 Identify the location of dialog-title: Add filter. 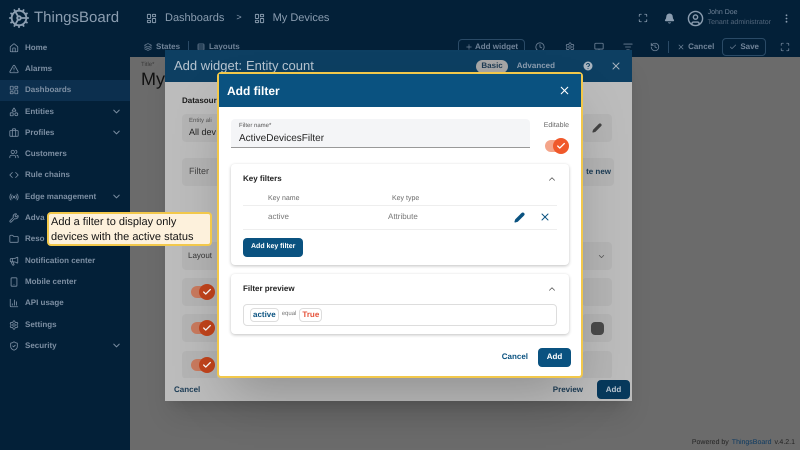
(253, 91).